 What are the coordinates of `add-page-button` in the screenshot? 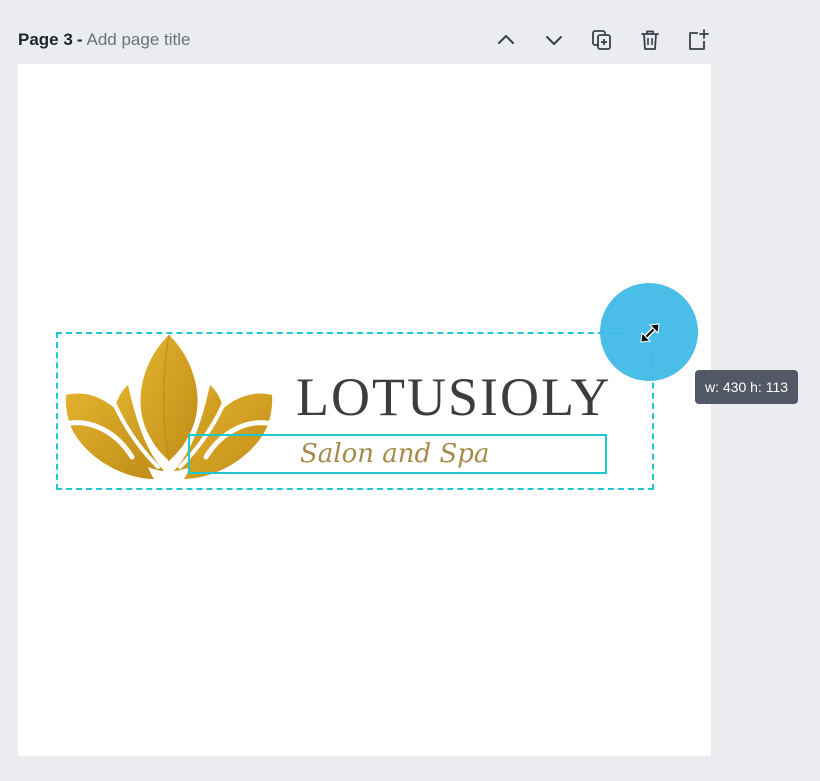 It's located at (698, 40).